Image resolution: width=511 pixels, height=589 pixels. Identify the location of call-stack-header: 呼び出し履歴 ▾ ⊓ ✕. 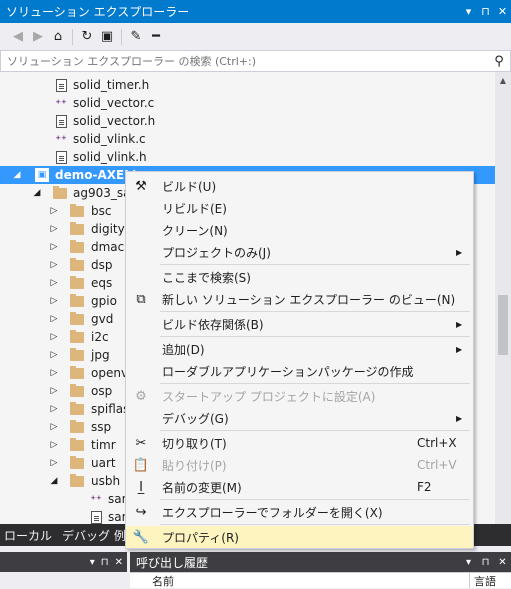
(320, 562).